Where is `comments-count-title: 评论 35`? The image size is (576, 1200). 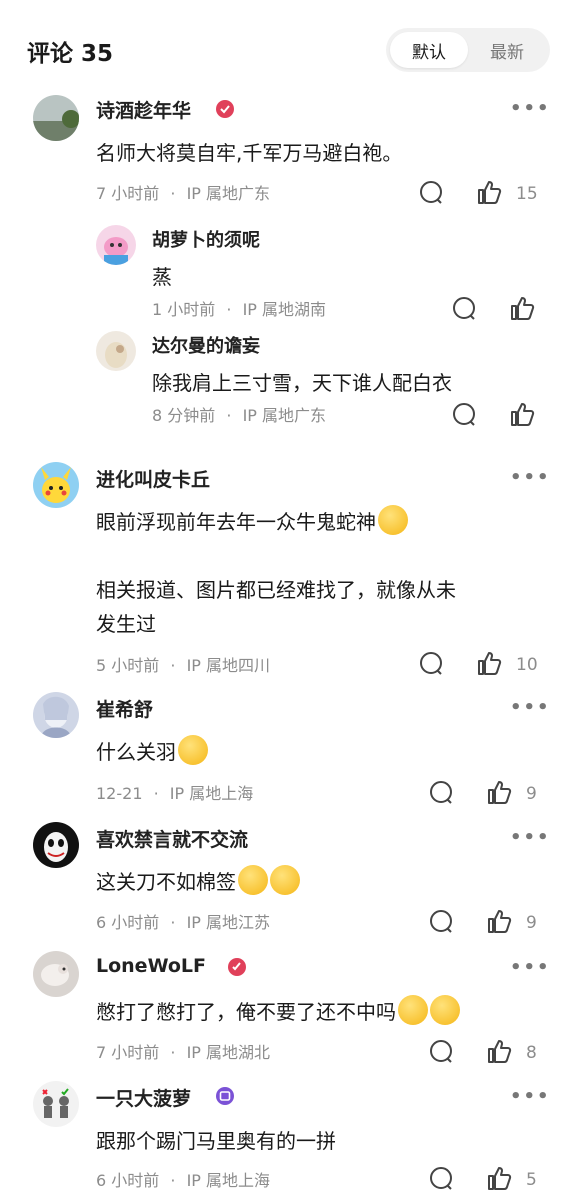 comments-count-title: 评论 35 is located at coordinates (70, 54).